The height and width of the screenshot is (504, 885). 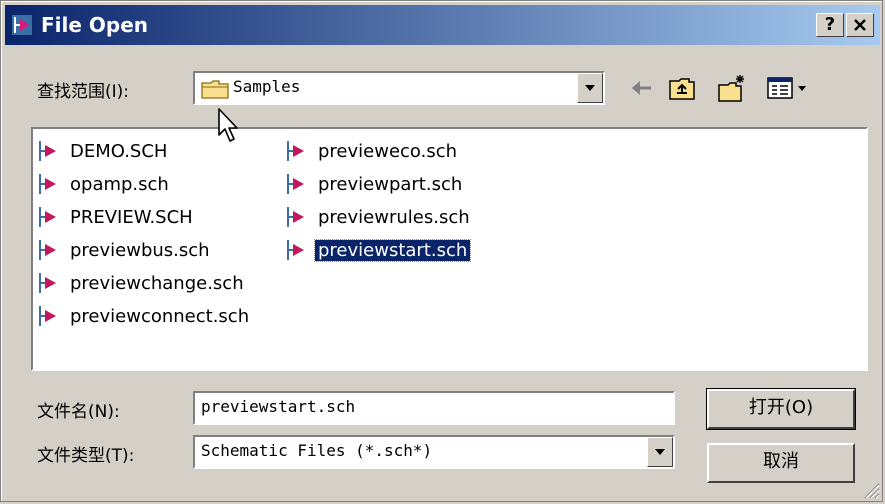 I want to click on file-name: DEMO.SCH, so click(x=119, y=151).